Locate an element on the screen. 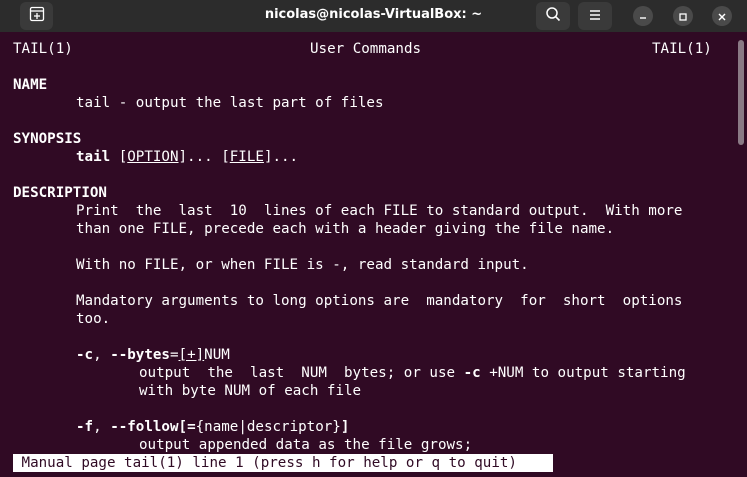 This screenshot has width=747, height=477. option-c-plus: [+] is located at coordinates (191, 355).